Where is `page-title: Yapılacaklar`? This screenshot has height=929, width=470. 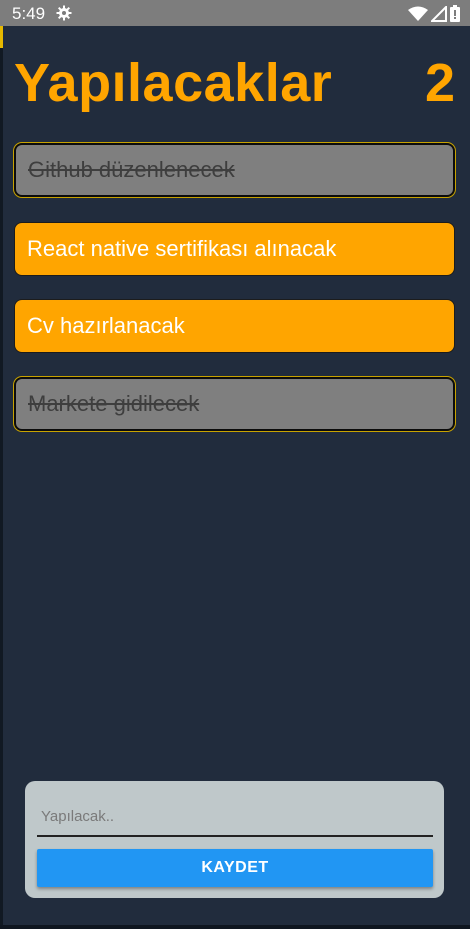
page-title: Yapılacaklar is located at coordinates (173, 83).